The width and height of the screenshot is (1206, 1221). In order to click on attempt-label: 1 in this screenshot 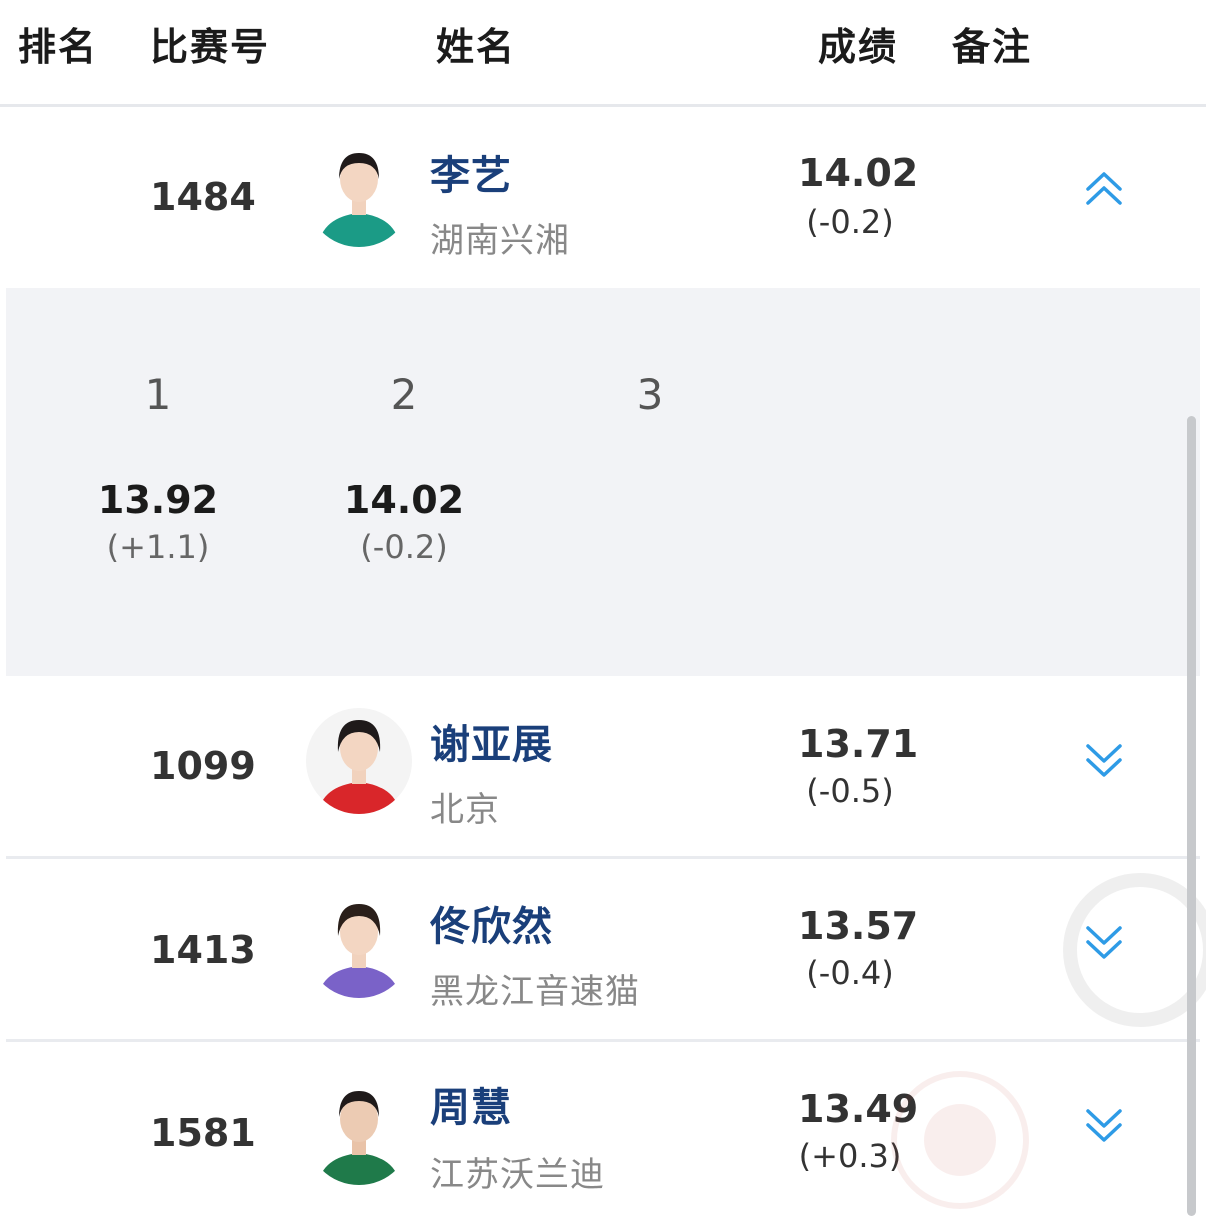, I will do `click(158, 394)`.